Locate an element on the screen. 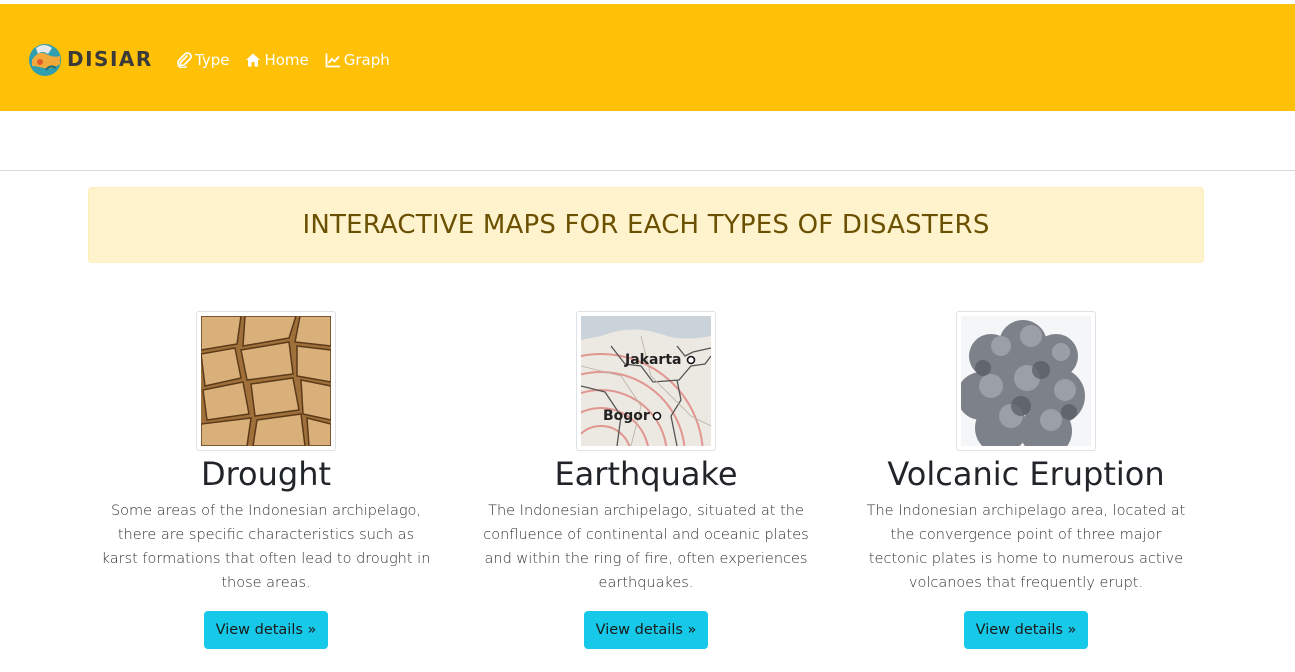 This screenshot has width=1295, height=672. nav-item-label: Type is located at coordinates (212, 60).